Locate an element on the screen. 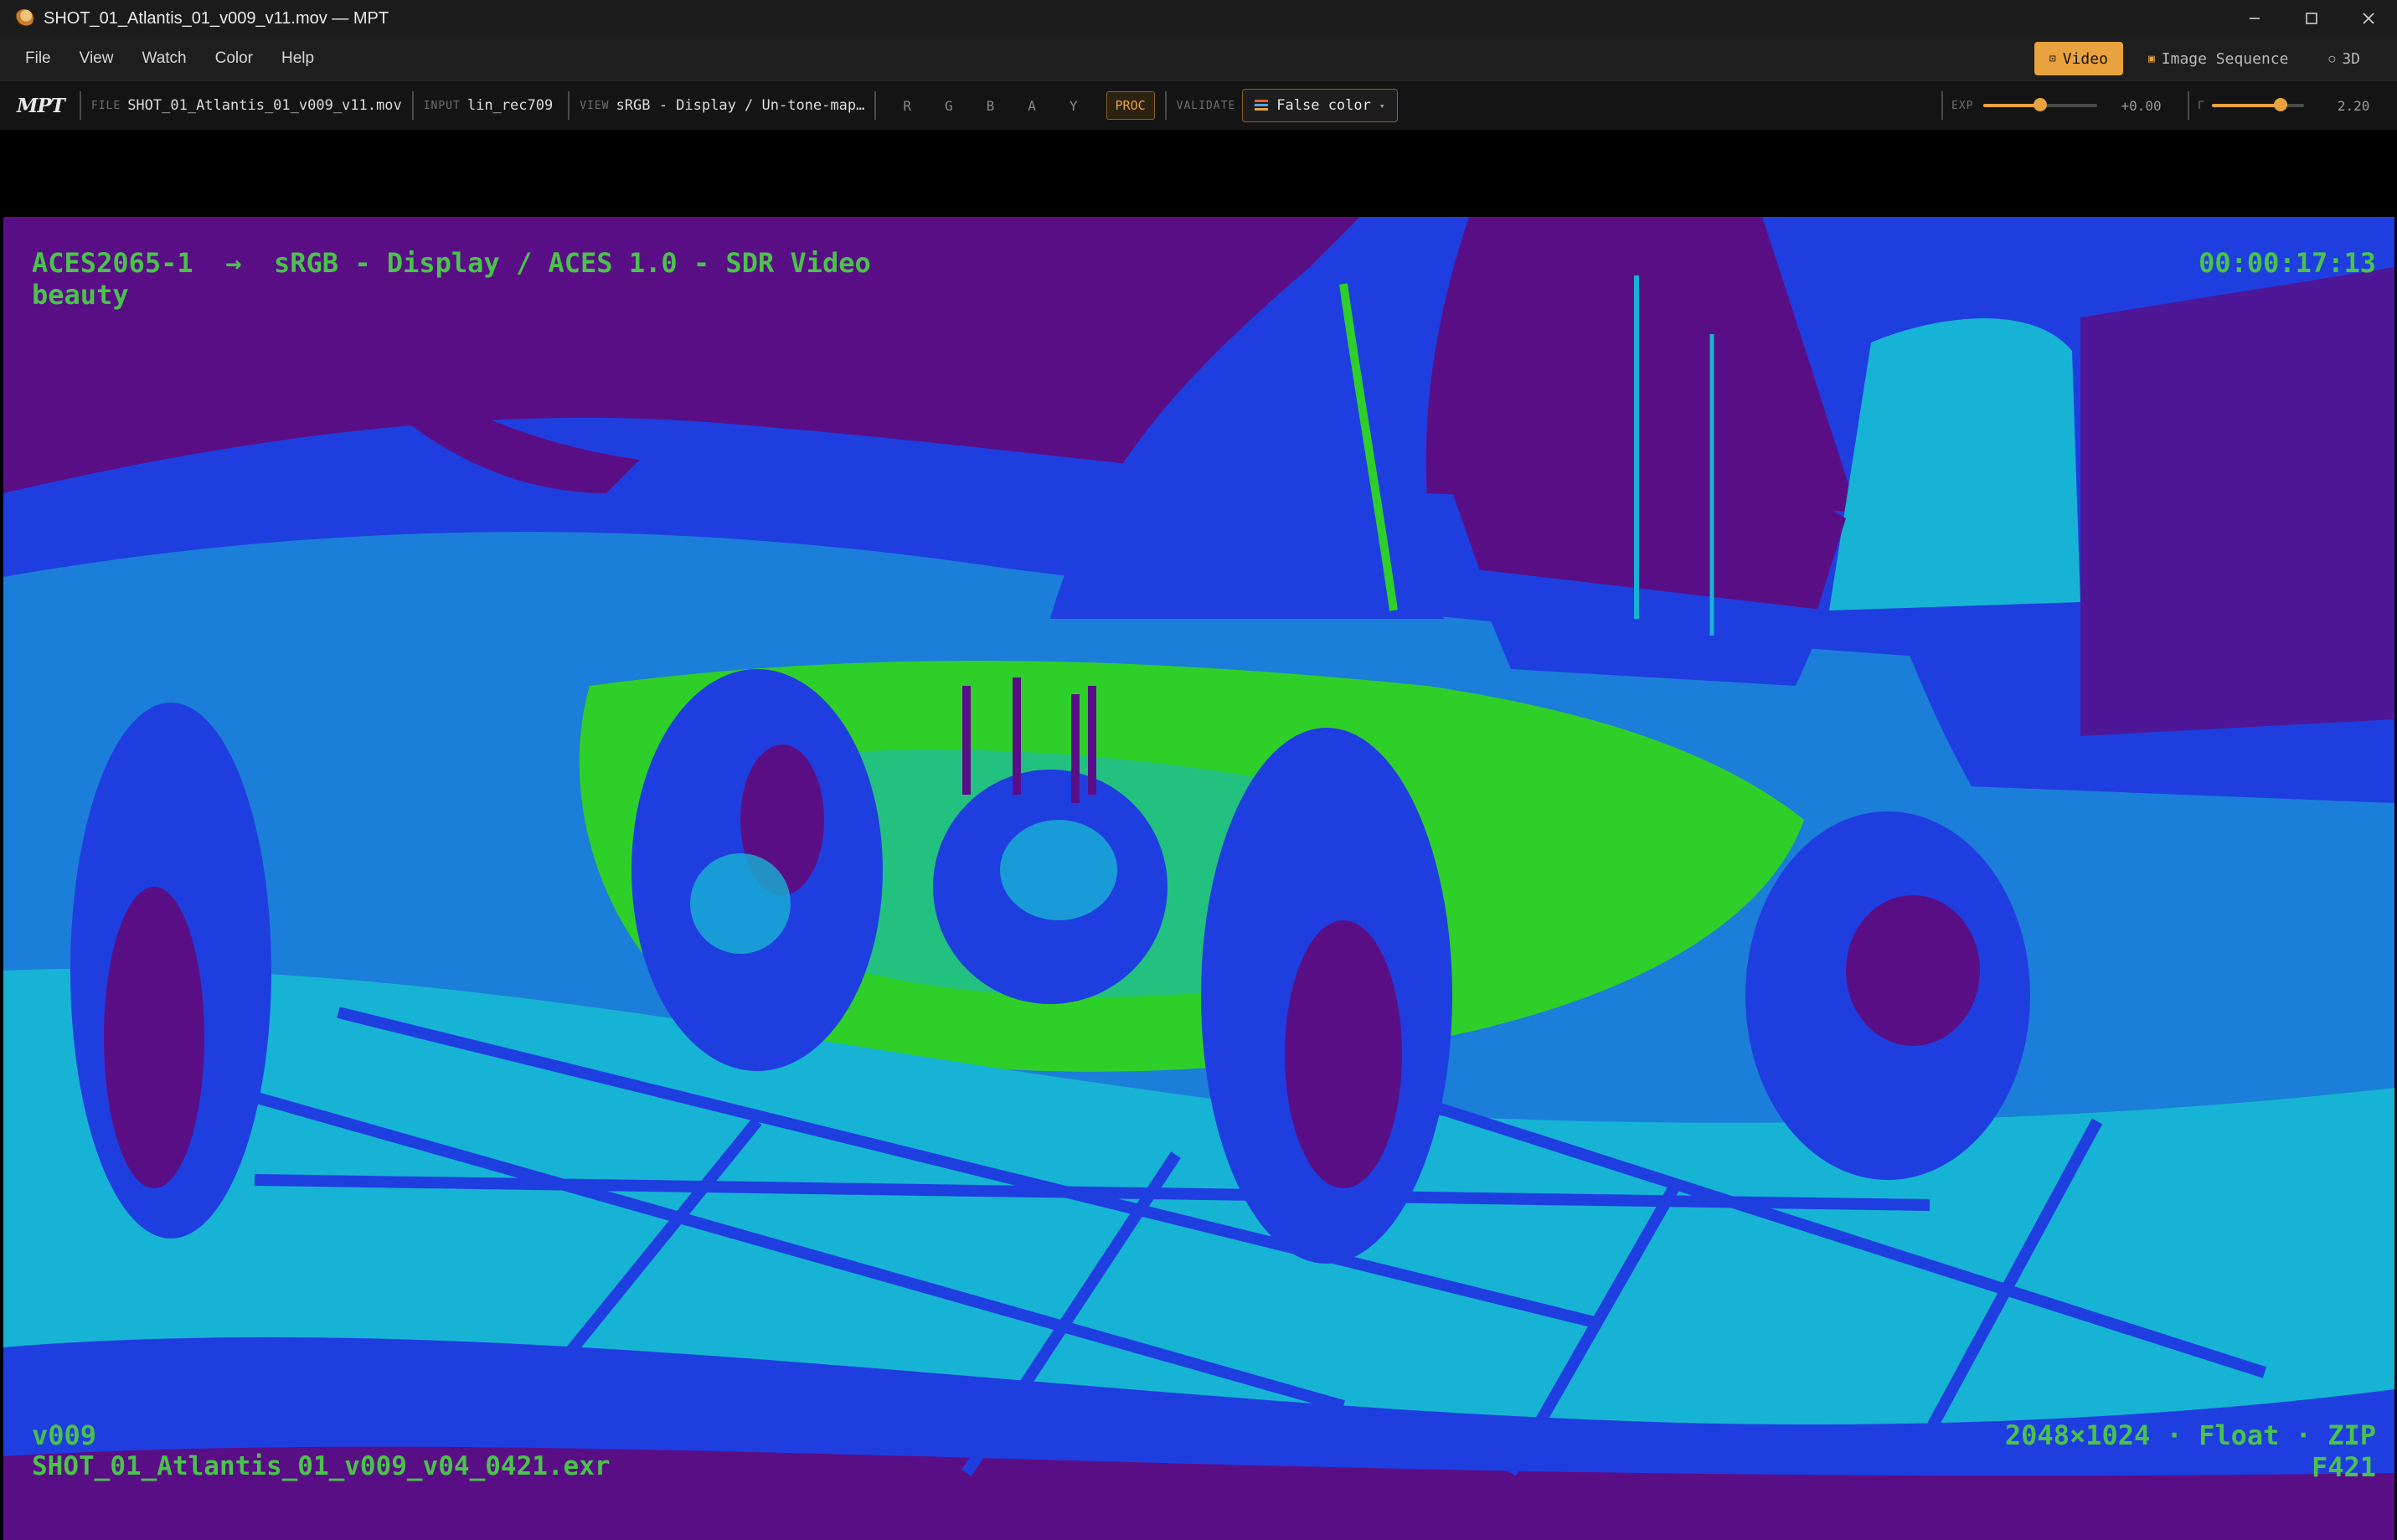 The image size is (2397, 1540). mode-3d-button: ○ 3D is located at coordinates (2344, 58).